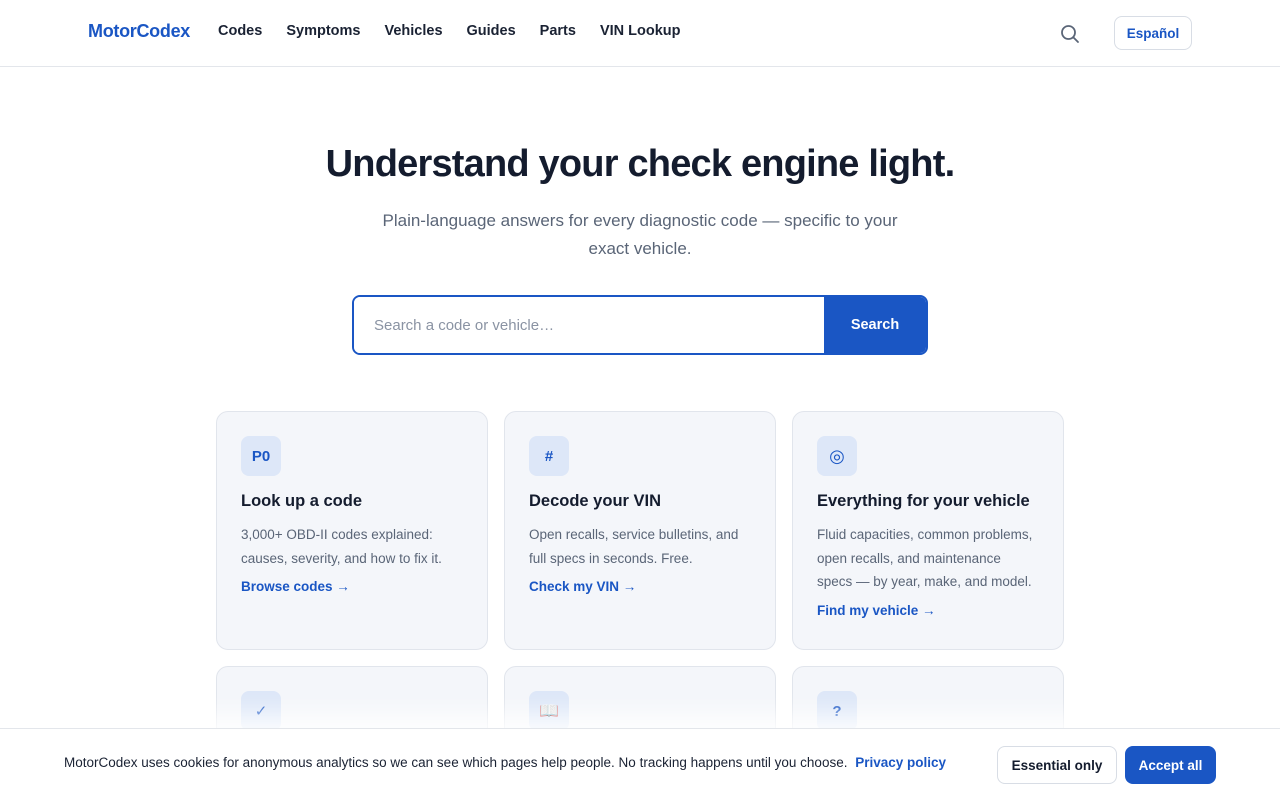 The height and width of the screenshot is (800, 1280). What do you see at coordinates (582, 586) in the screenshot?
I see `check-vin-link: Check my VIN →` at bounding box center [582, 586].